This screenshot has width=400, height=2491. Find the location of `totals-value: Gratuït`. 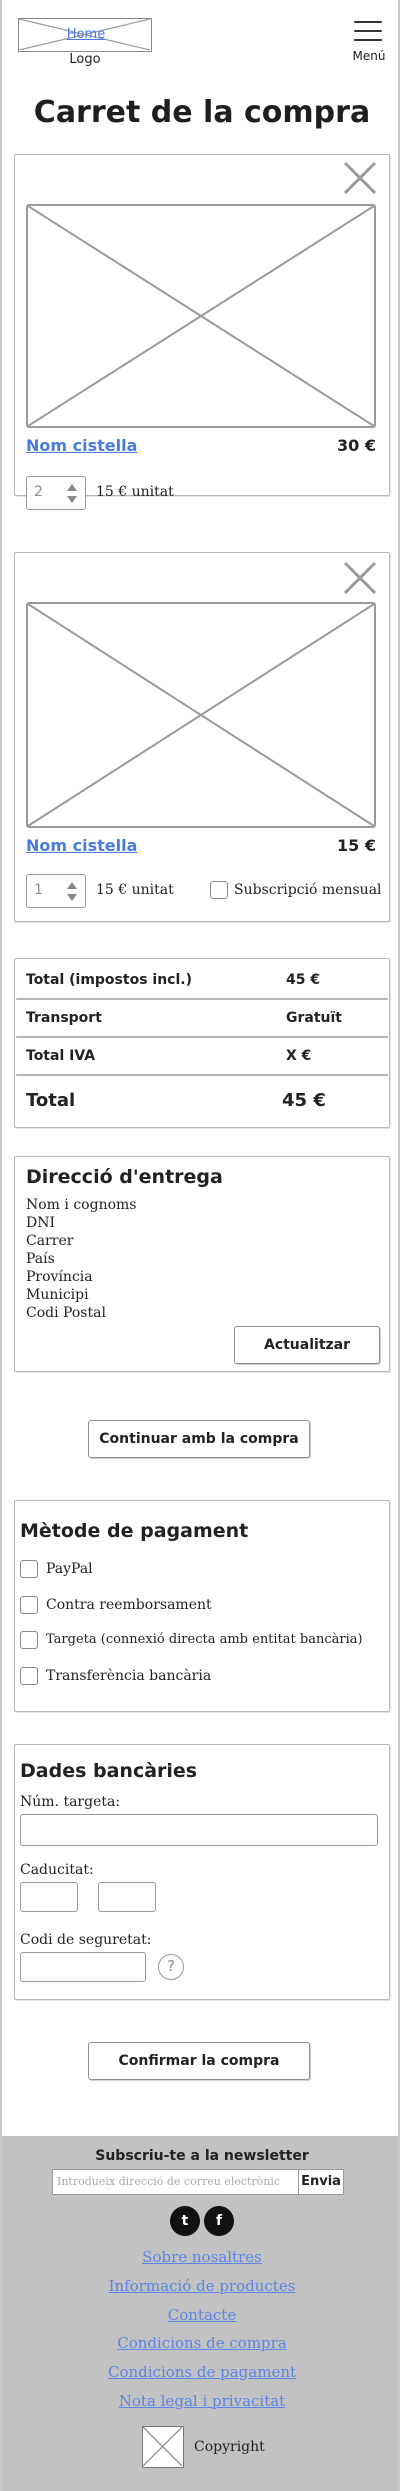

totals-value: Gratuït is located at coordinates (314, 1018).